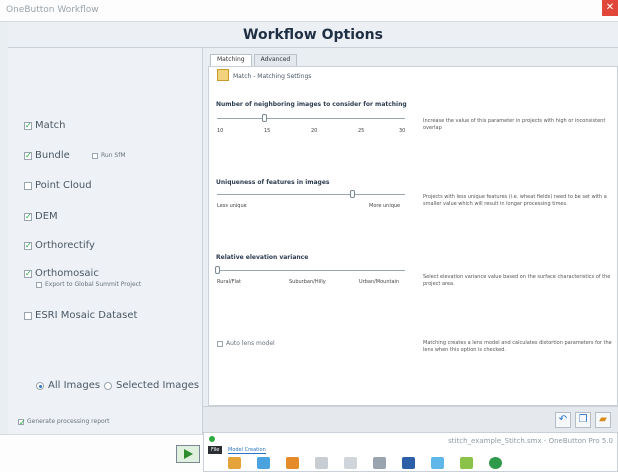  Describe the element at coordinates (74, 385) in the screenshot. I see `all-images-label: All Images` at that location.